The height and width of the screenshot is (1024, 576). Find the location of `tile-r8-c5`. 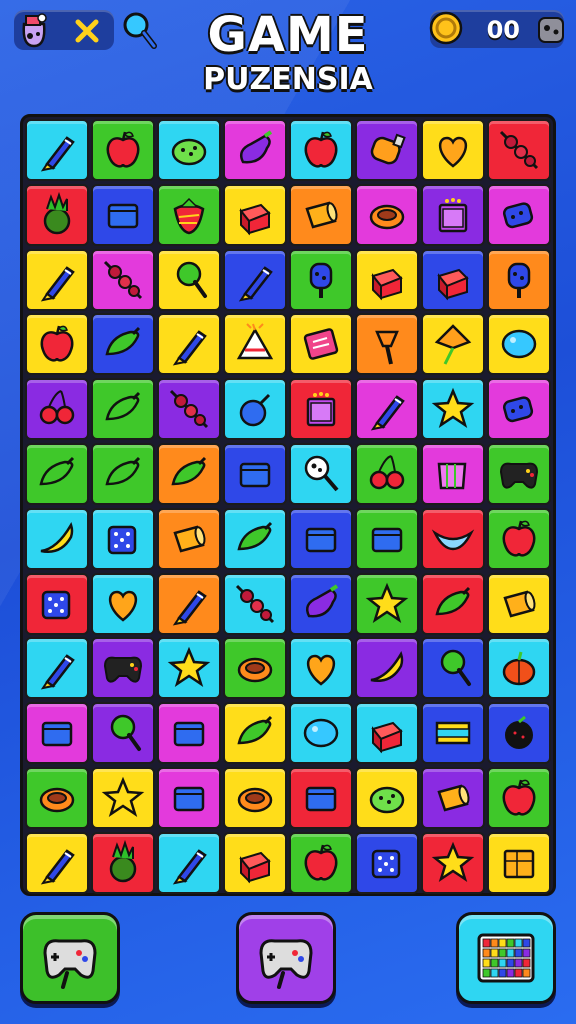

tile-r8-c5 is located at coordinates (321, 604).